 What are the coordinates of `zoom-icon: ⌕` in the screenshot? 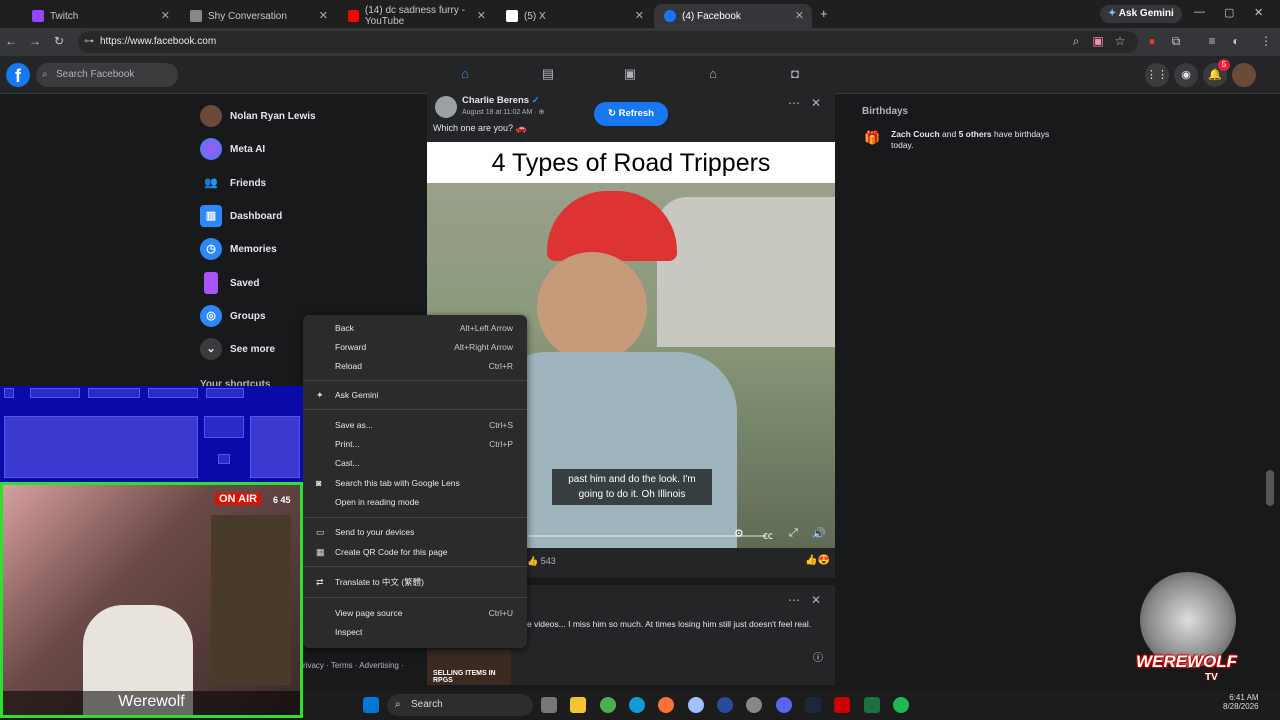 It's located at (1076, 41).